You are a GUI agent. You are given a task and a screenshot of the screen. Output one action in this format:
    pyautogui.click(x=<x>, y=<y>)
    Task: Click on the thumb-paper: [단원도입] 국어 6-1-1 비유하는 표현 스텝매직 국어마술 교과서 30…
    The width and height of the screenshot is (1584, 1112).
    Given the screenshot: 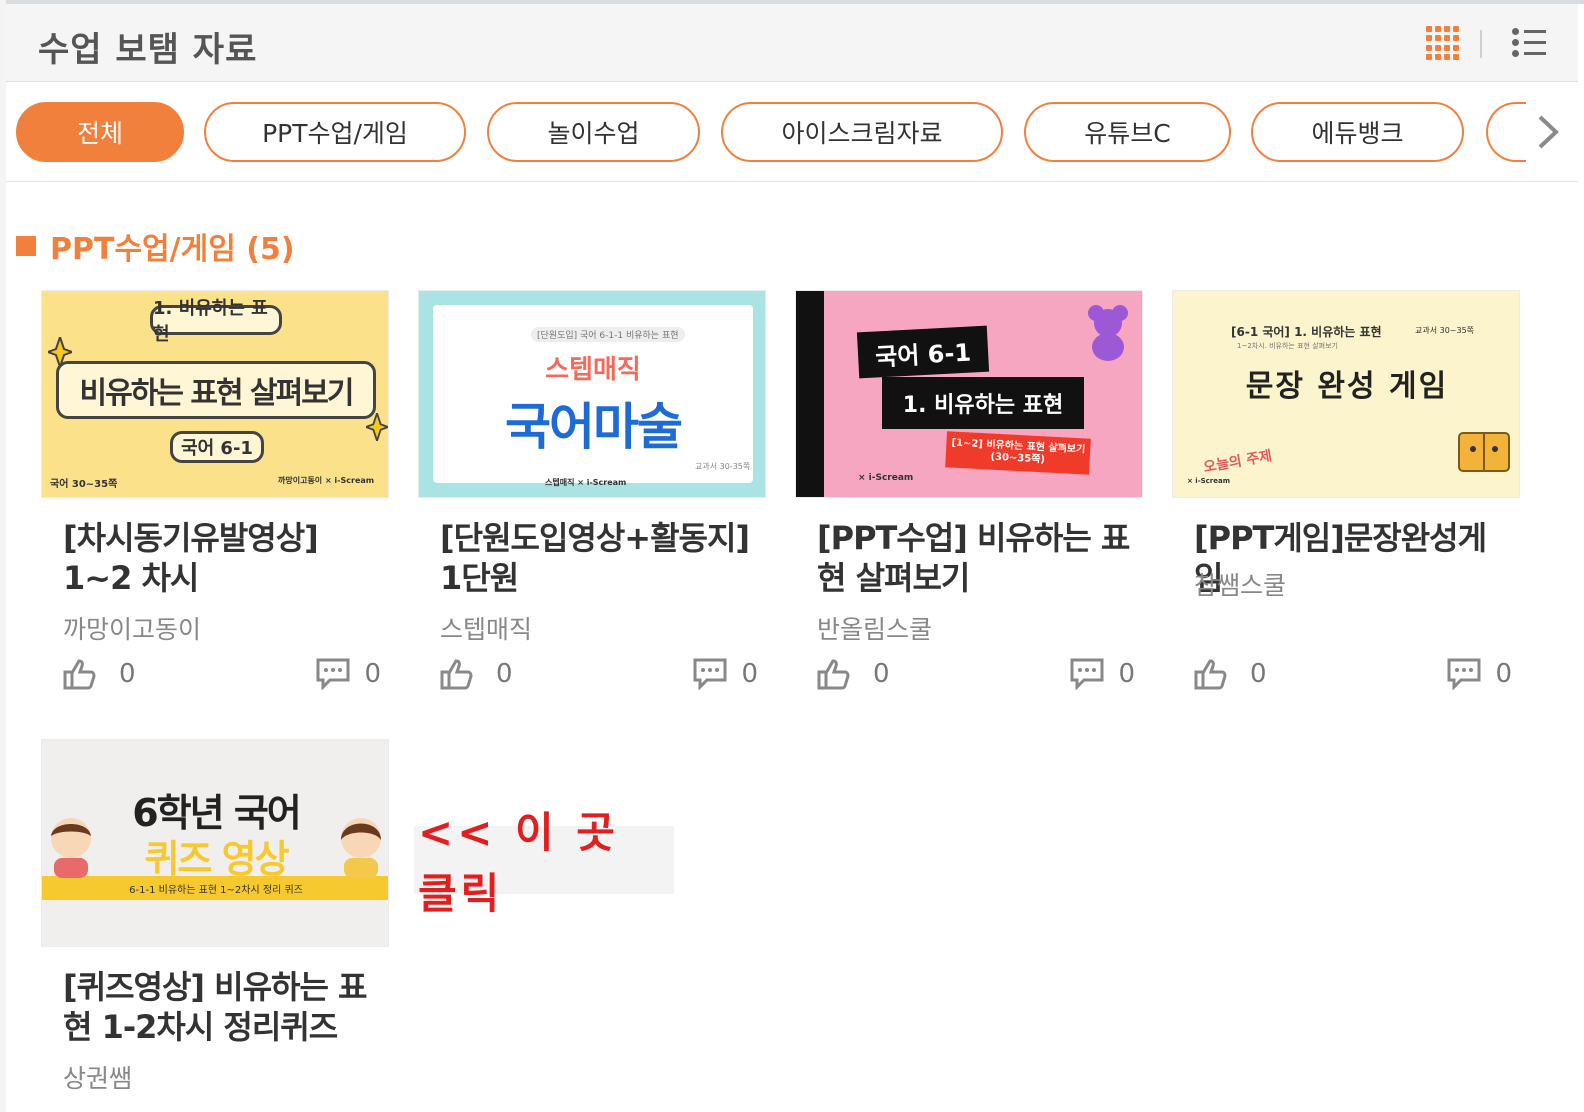 What is the action you would take?
    pyautogui.click(x=593, y=396)
    